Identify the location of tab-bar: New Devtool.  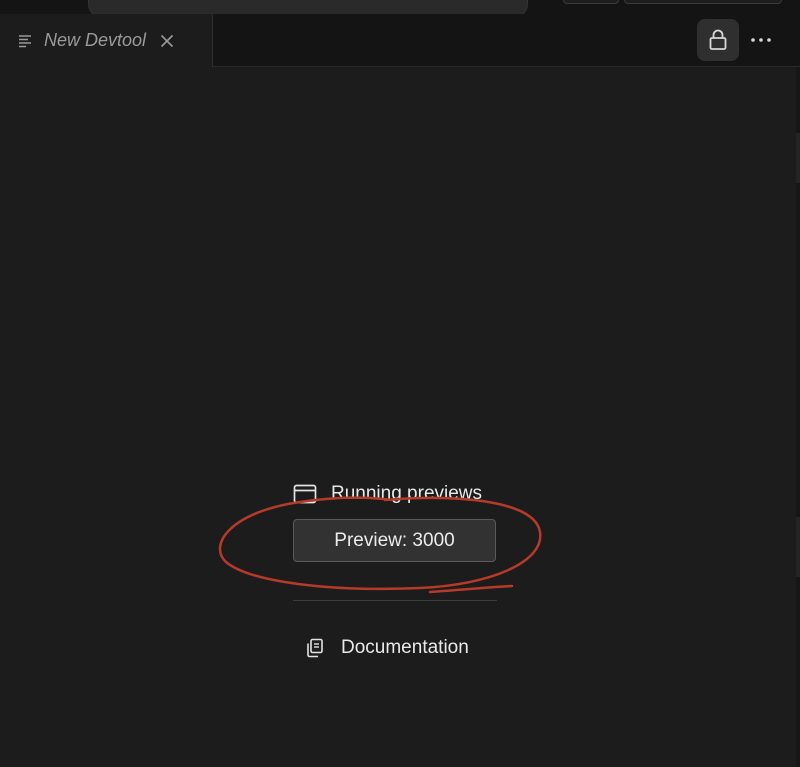
(400, 40).